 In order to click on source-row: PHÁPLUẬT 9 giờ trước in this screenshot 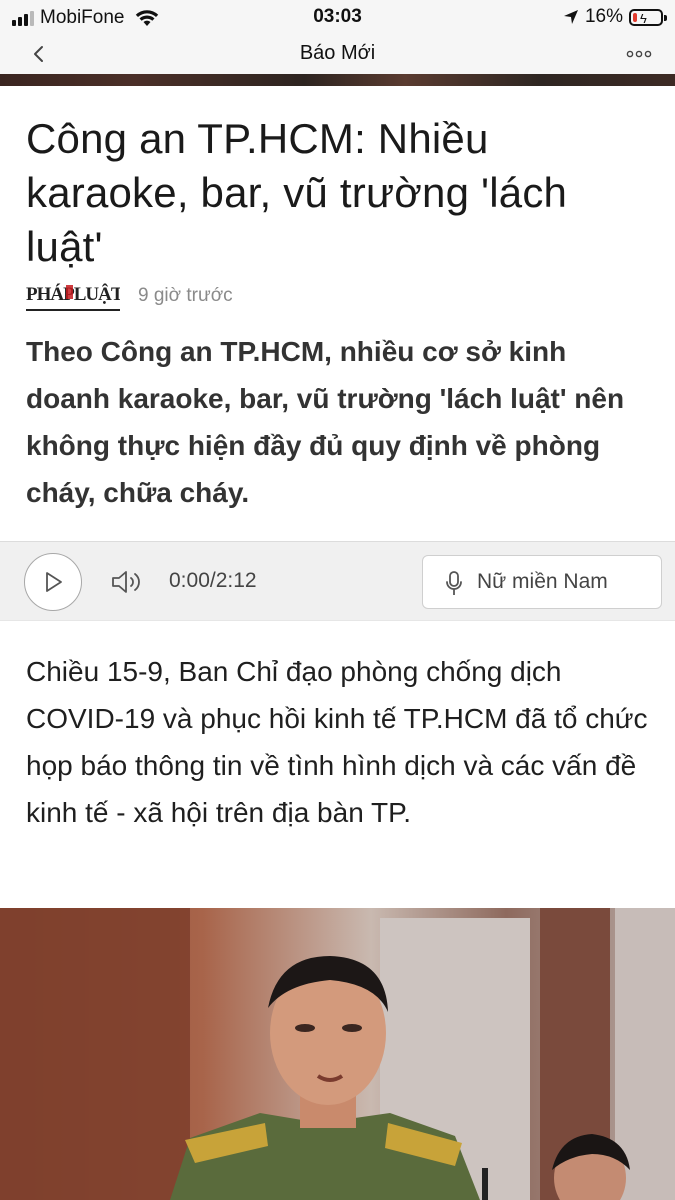, I will do `click(129, 296)`.